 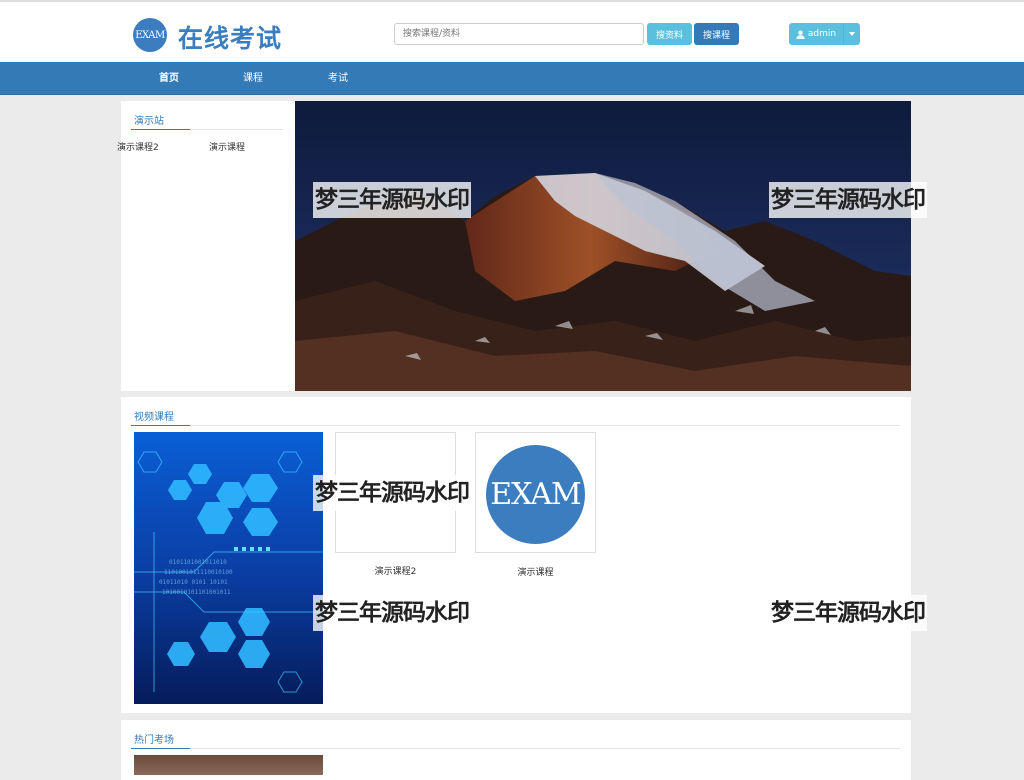 What do you see at coordinates (198, 562) in the screenshot?
I see `svg-text: 0101101001011010` at bounding box center [198, 562].